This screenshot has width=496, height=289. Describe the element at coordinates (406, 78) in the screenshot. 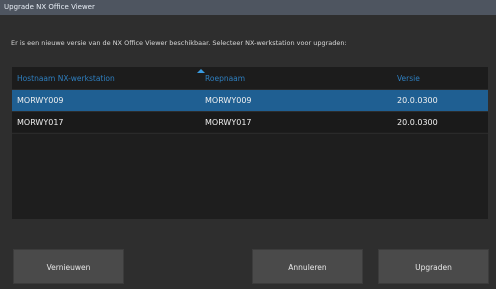

I see `column-header-version: Versie` at that location.